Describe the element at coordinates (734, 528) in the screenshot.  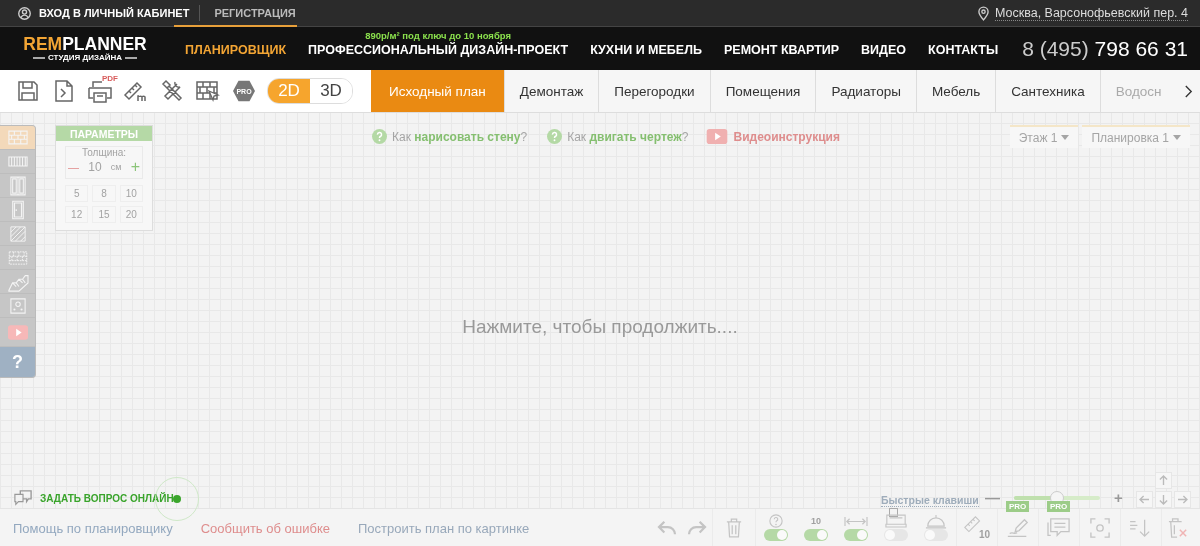
I see `trash-icon` at that location.